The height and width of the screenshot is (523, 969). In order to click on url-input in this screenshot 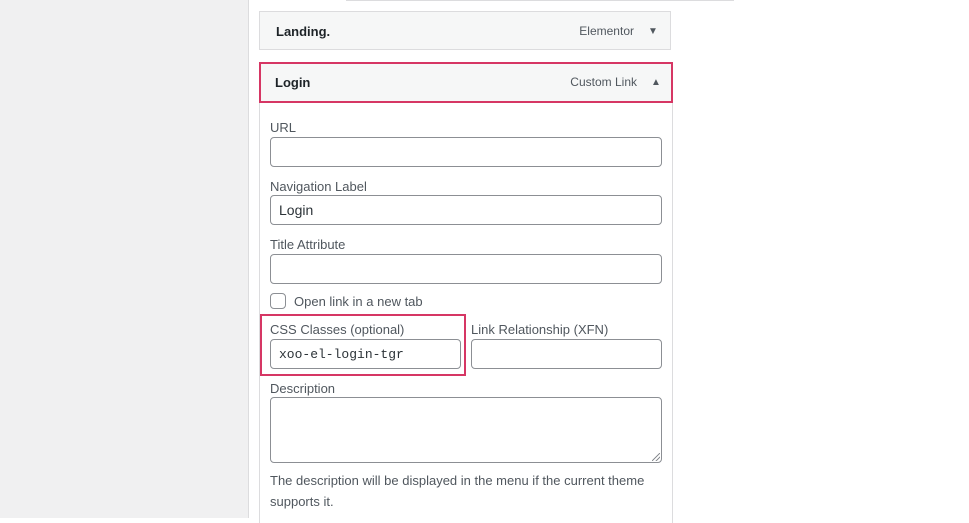, I will do `click(466, 152)`.